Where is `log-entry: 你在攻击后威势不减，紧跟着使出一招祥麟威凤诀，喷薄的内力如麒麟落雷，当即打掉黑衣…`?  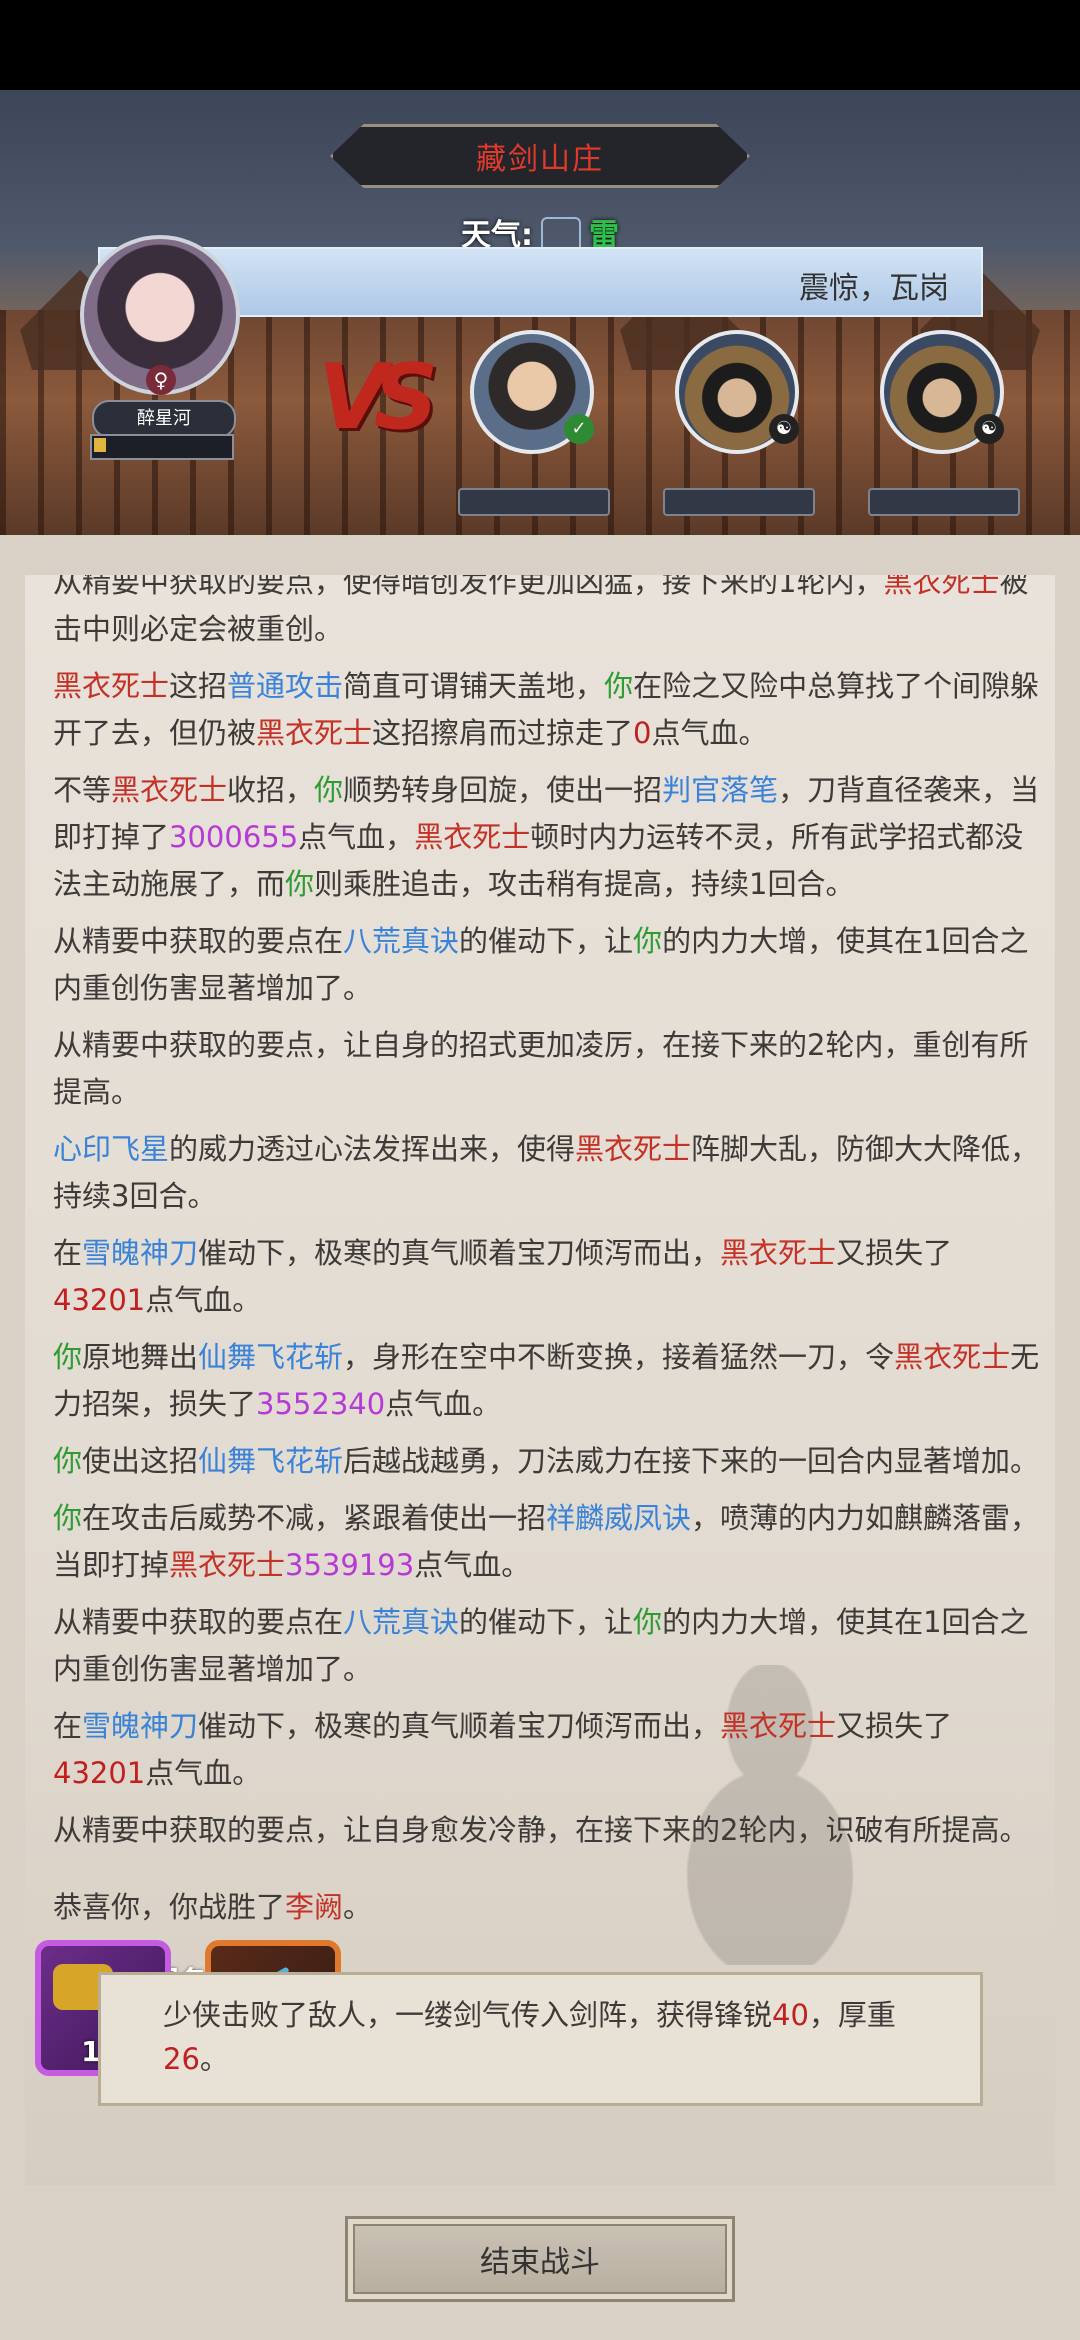
log-entry: 你在攻击后威势不减，紧跟着使出一招祥麟威凤诀，喷薄的内力如麒麟落雷，当即打掉黑衣… is located at coordinates (546, 1541).